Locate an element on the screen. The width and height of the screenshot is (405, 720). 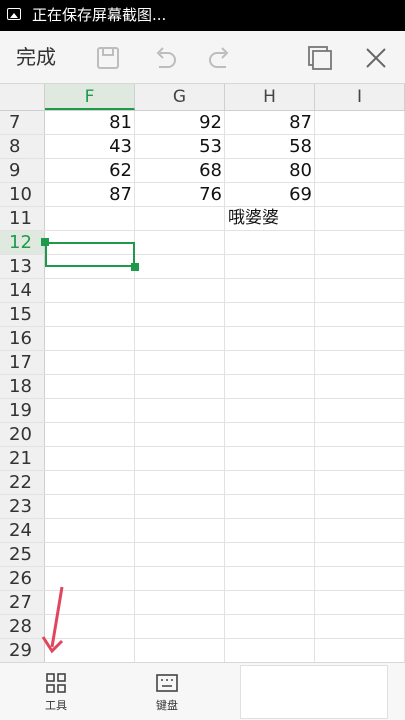
row-header: 14 is located at coordinates (22, 290).